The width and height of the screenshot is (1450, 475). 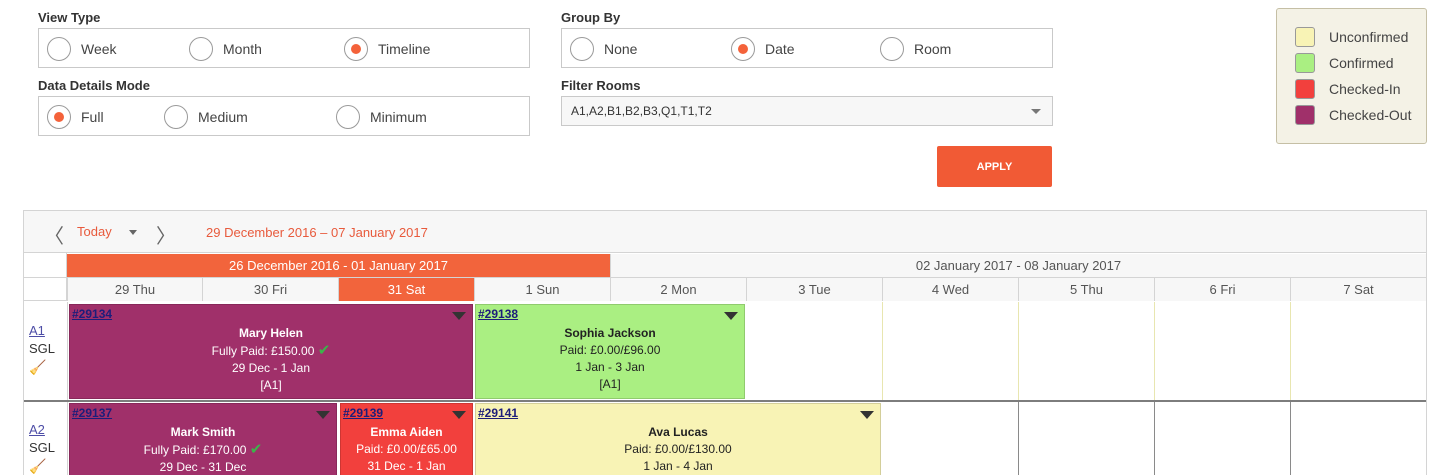 What do you see at coordinates (542, 289) in the screenshot?
I see `day-header: 1 Sun` at bounding box center [542, 289].